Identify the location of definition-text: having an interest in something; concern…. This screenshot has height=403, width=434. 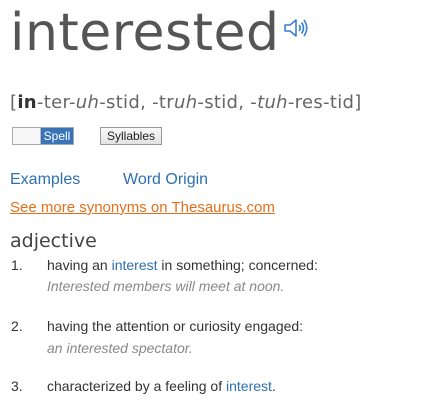
(182, 265).